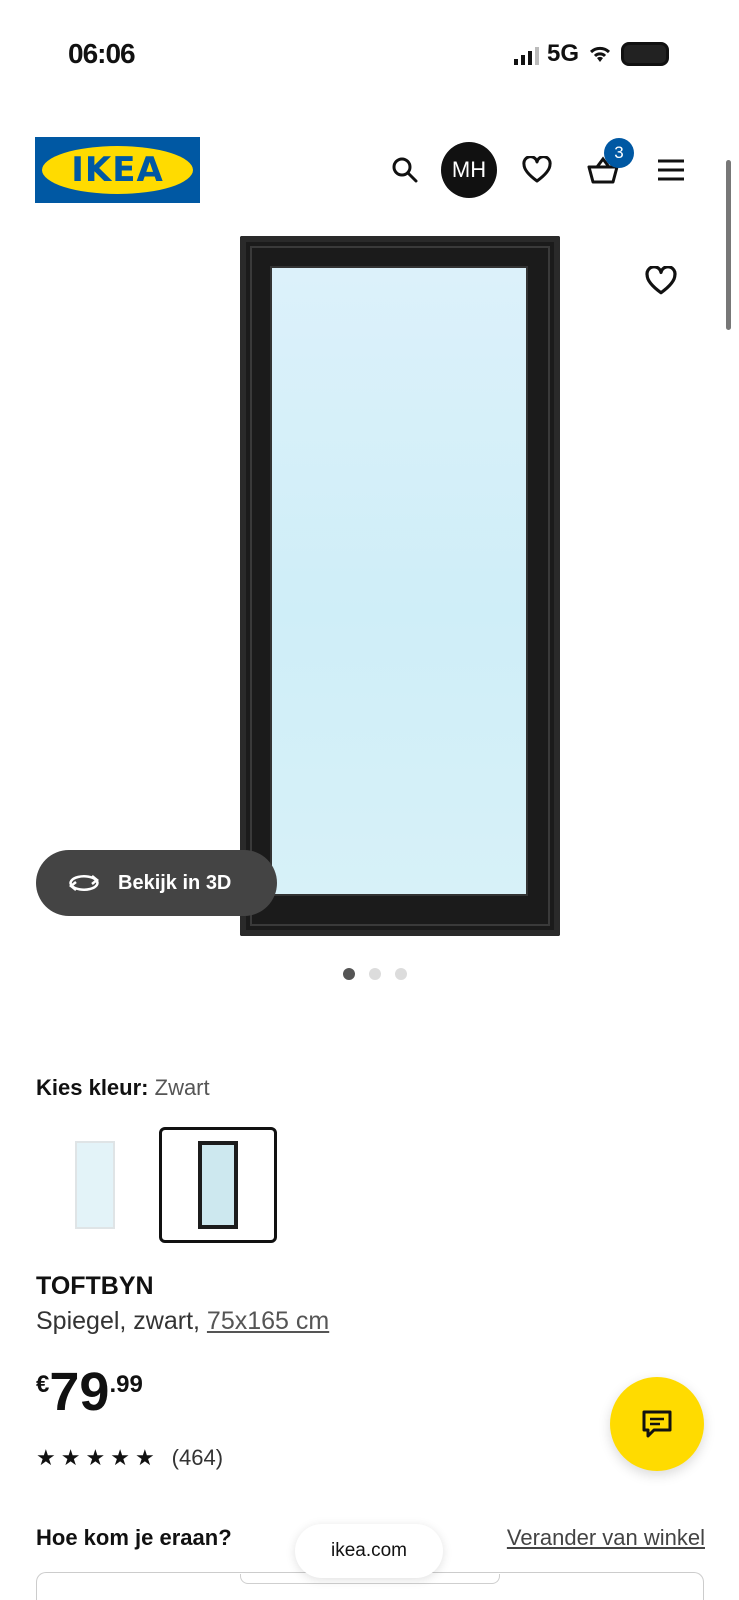 This screenshot has width=739, height=1600. I want to click on chat-button, so click(657, 1424).